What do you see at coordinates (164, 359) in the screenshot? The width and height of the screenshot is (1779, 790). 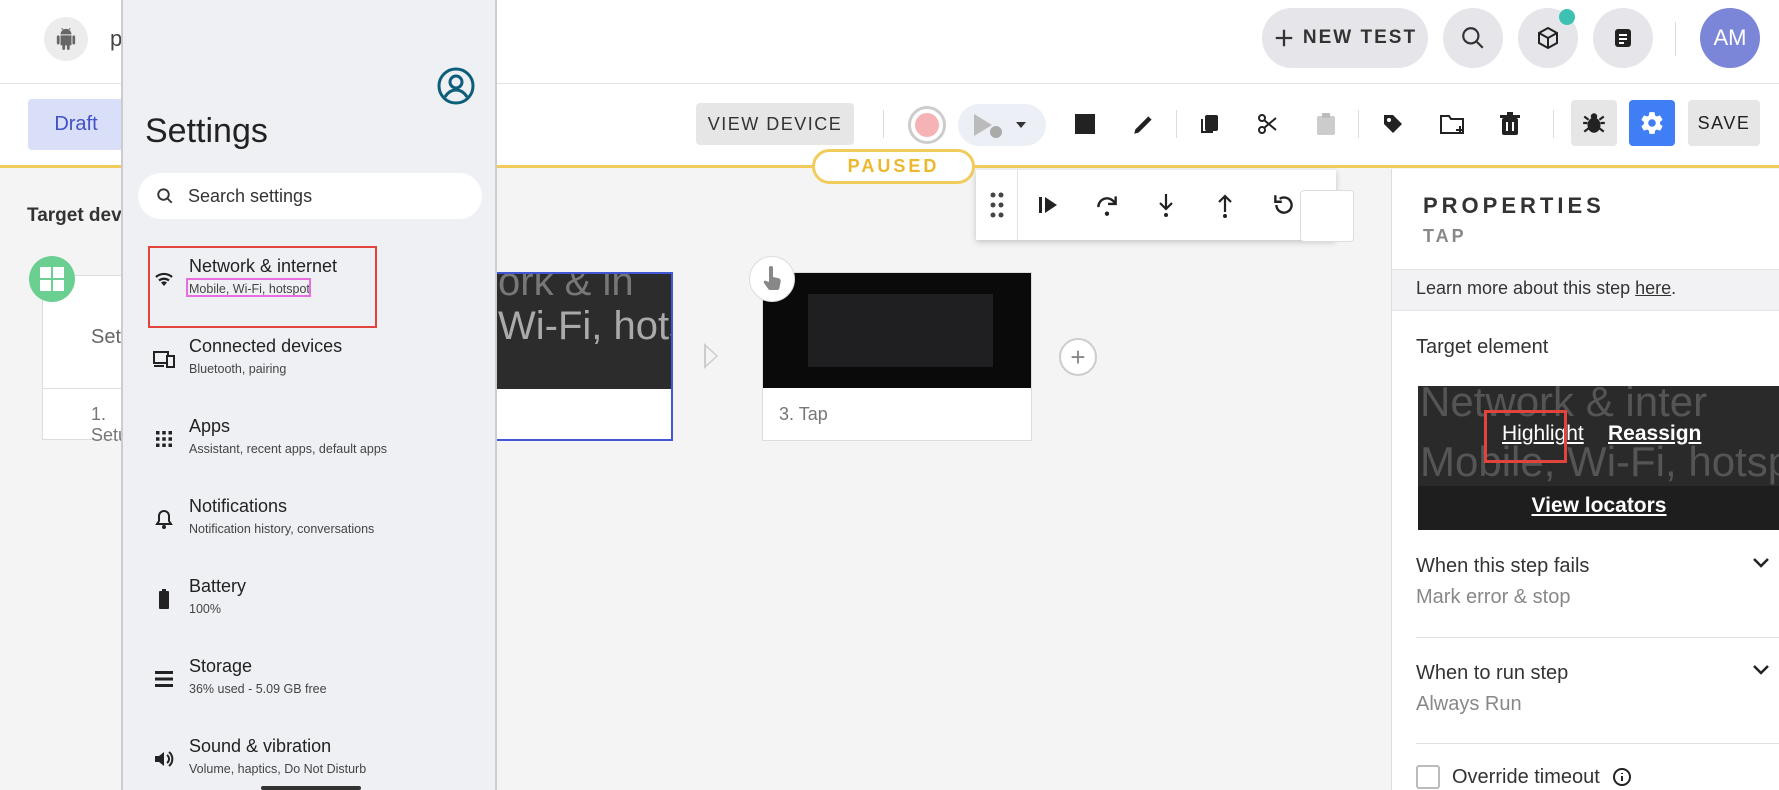 I see `devices-icon` at bounding box center [164, 359].